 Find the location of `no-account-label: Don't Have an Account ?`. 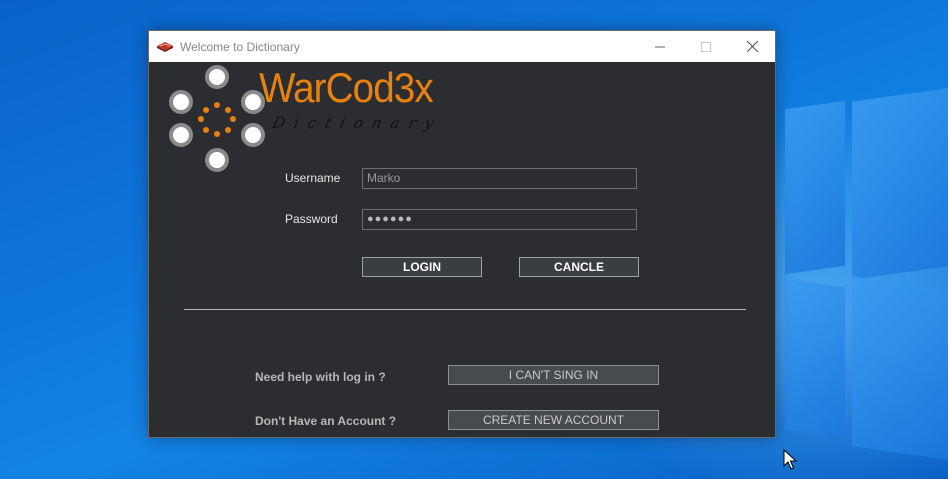

no-account-label: Don't Have an Account ? is located at coordinates (326, 421).